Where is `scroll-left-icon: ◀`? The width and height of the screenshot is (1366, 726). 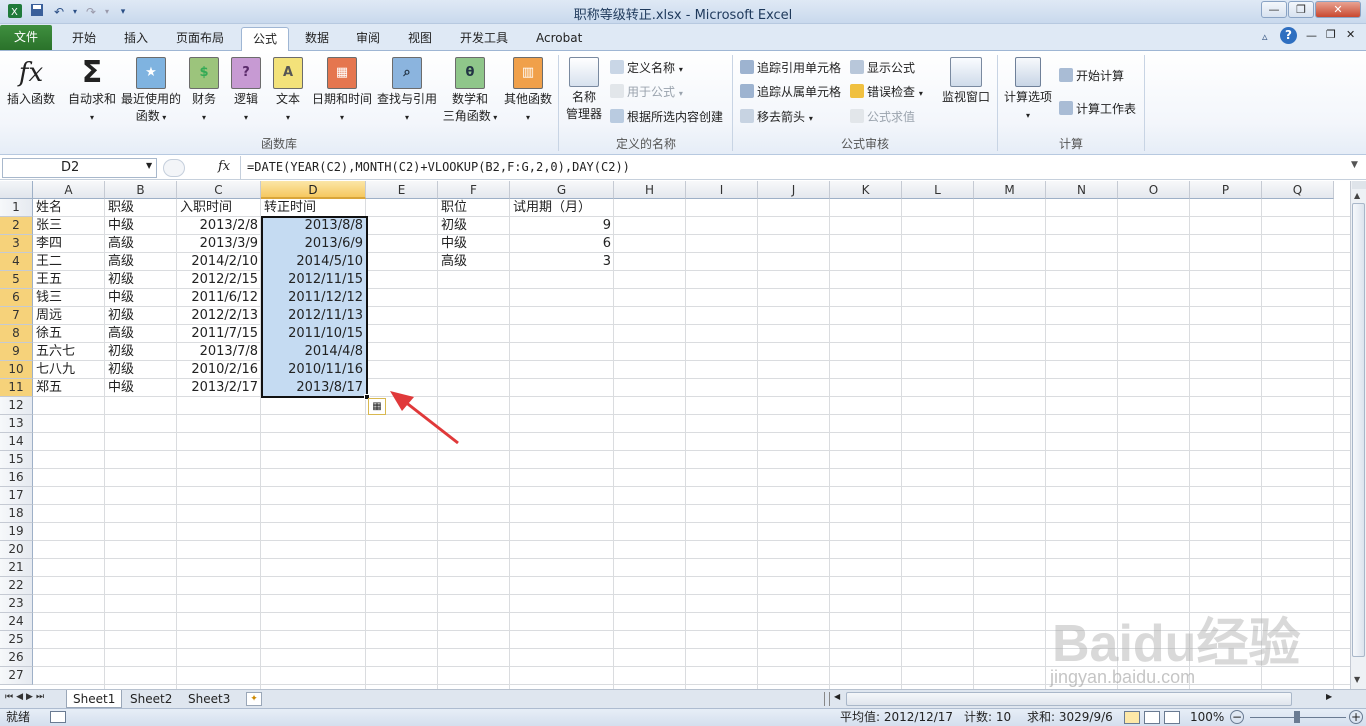 scroll-left-icon: ◀ is located at coordinates (837, 696).